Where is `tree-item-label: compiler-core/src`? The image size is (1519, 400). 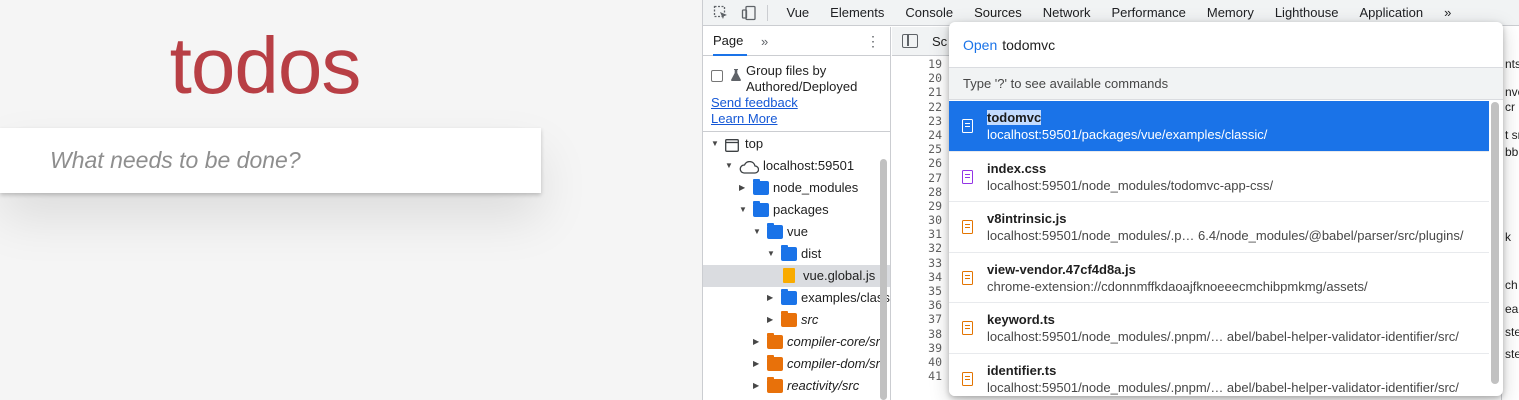
tree-item-label: compiler-core/src is located at coordinates (837, 341).